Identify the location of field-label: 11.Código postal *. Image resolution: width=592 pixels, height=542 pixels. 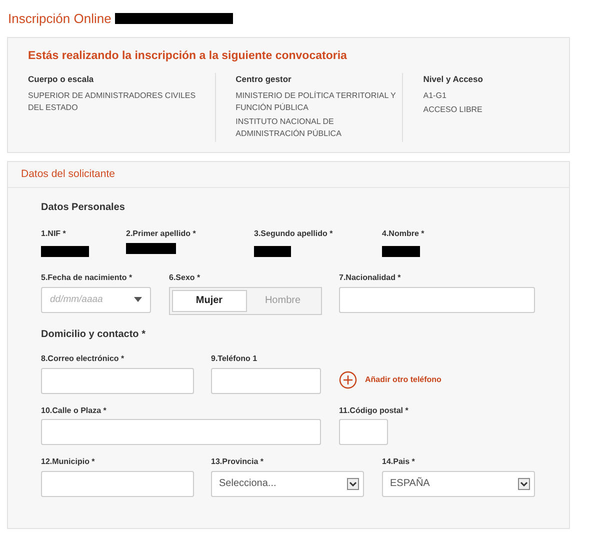
(373, 411).